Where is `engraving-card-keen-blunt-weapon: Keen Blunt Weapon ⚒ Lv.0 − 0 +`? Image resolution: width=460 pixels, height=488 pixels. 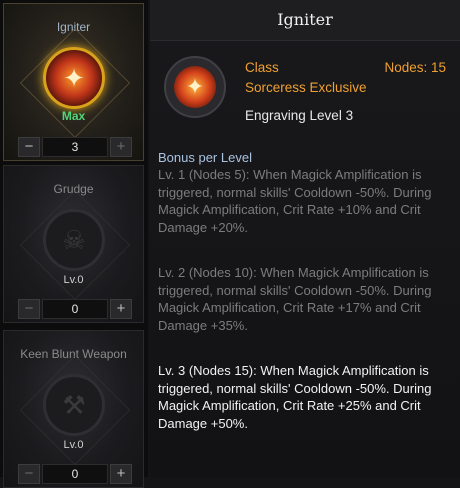 engraving-card-keen-blunt-weapon: Keen Blunt Weapon ⚒ Lv.0 − 0 + is located at coordinates (73, 409).